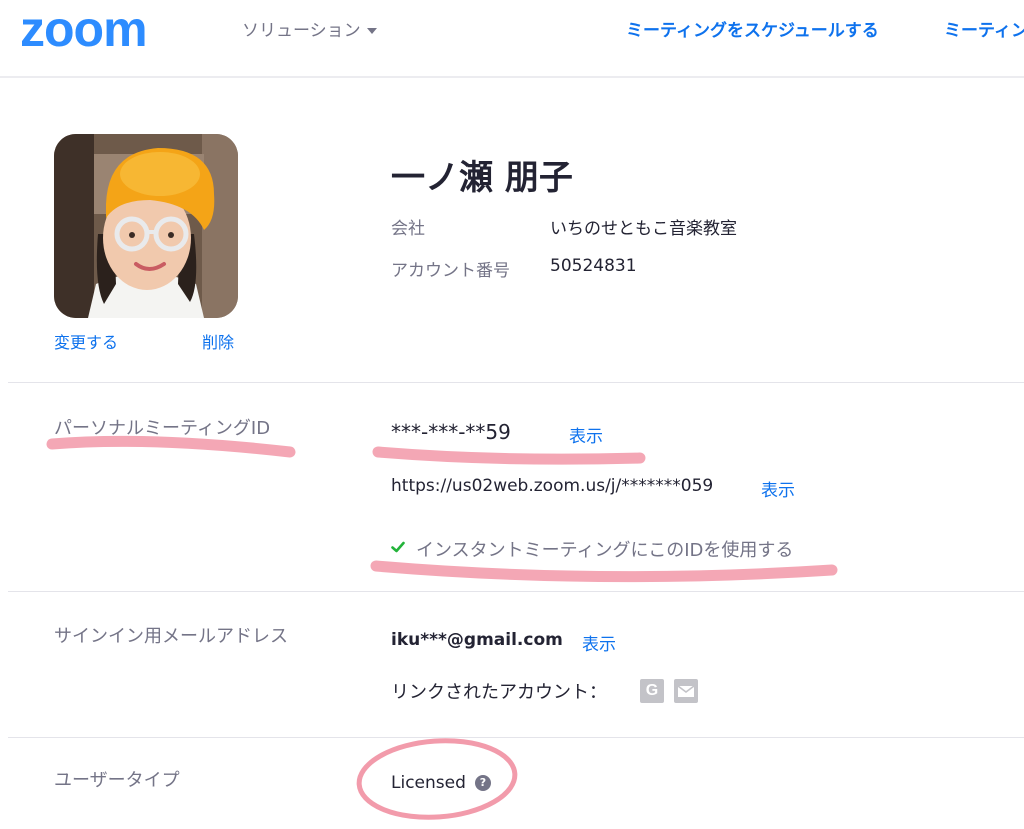 Image resolution: width=1024 pixels, height=829 pixels. I want to click on help-icon: ?, so click(483, 783).